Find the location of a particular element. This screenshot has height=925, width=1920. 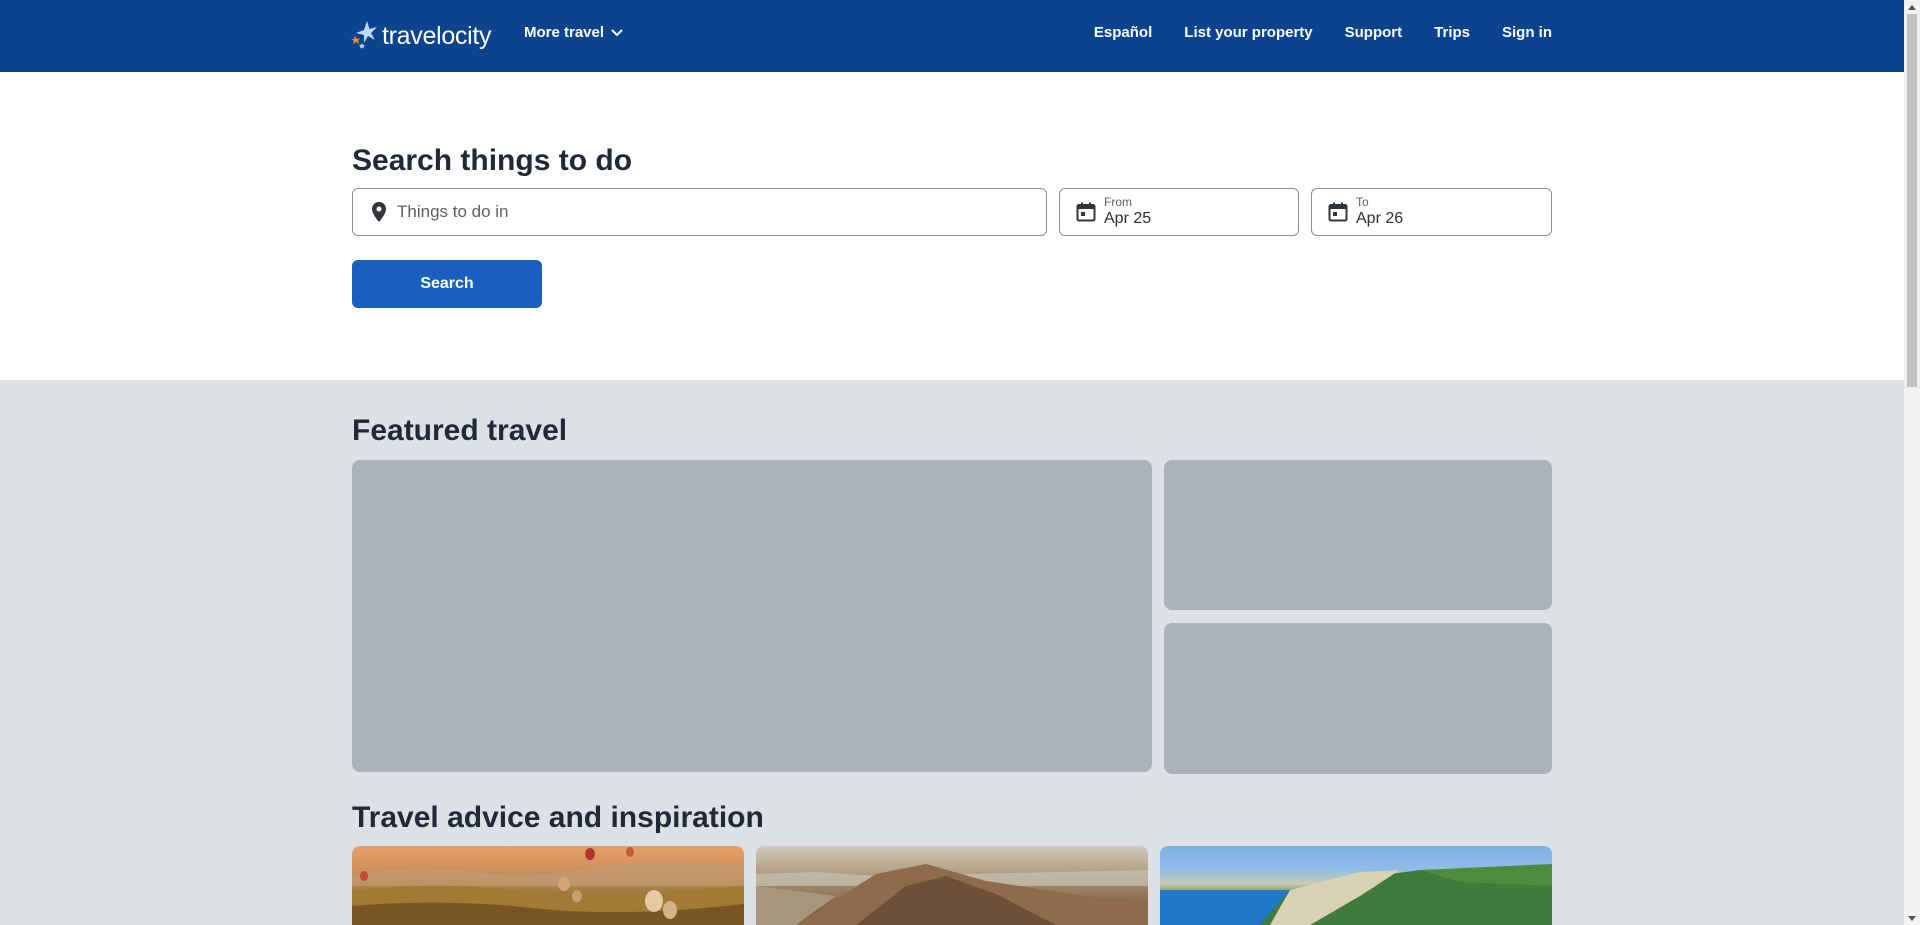

nav-sign-in: Sign in is located at coordinates (1527, 32).